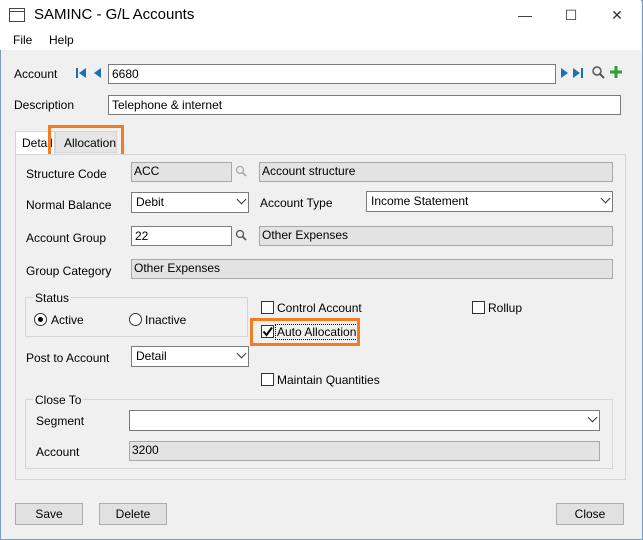  I want to click on account-type-select: Income Statement, so click(489, 201).